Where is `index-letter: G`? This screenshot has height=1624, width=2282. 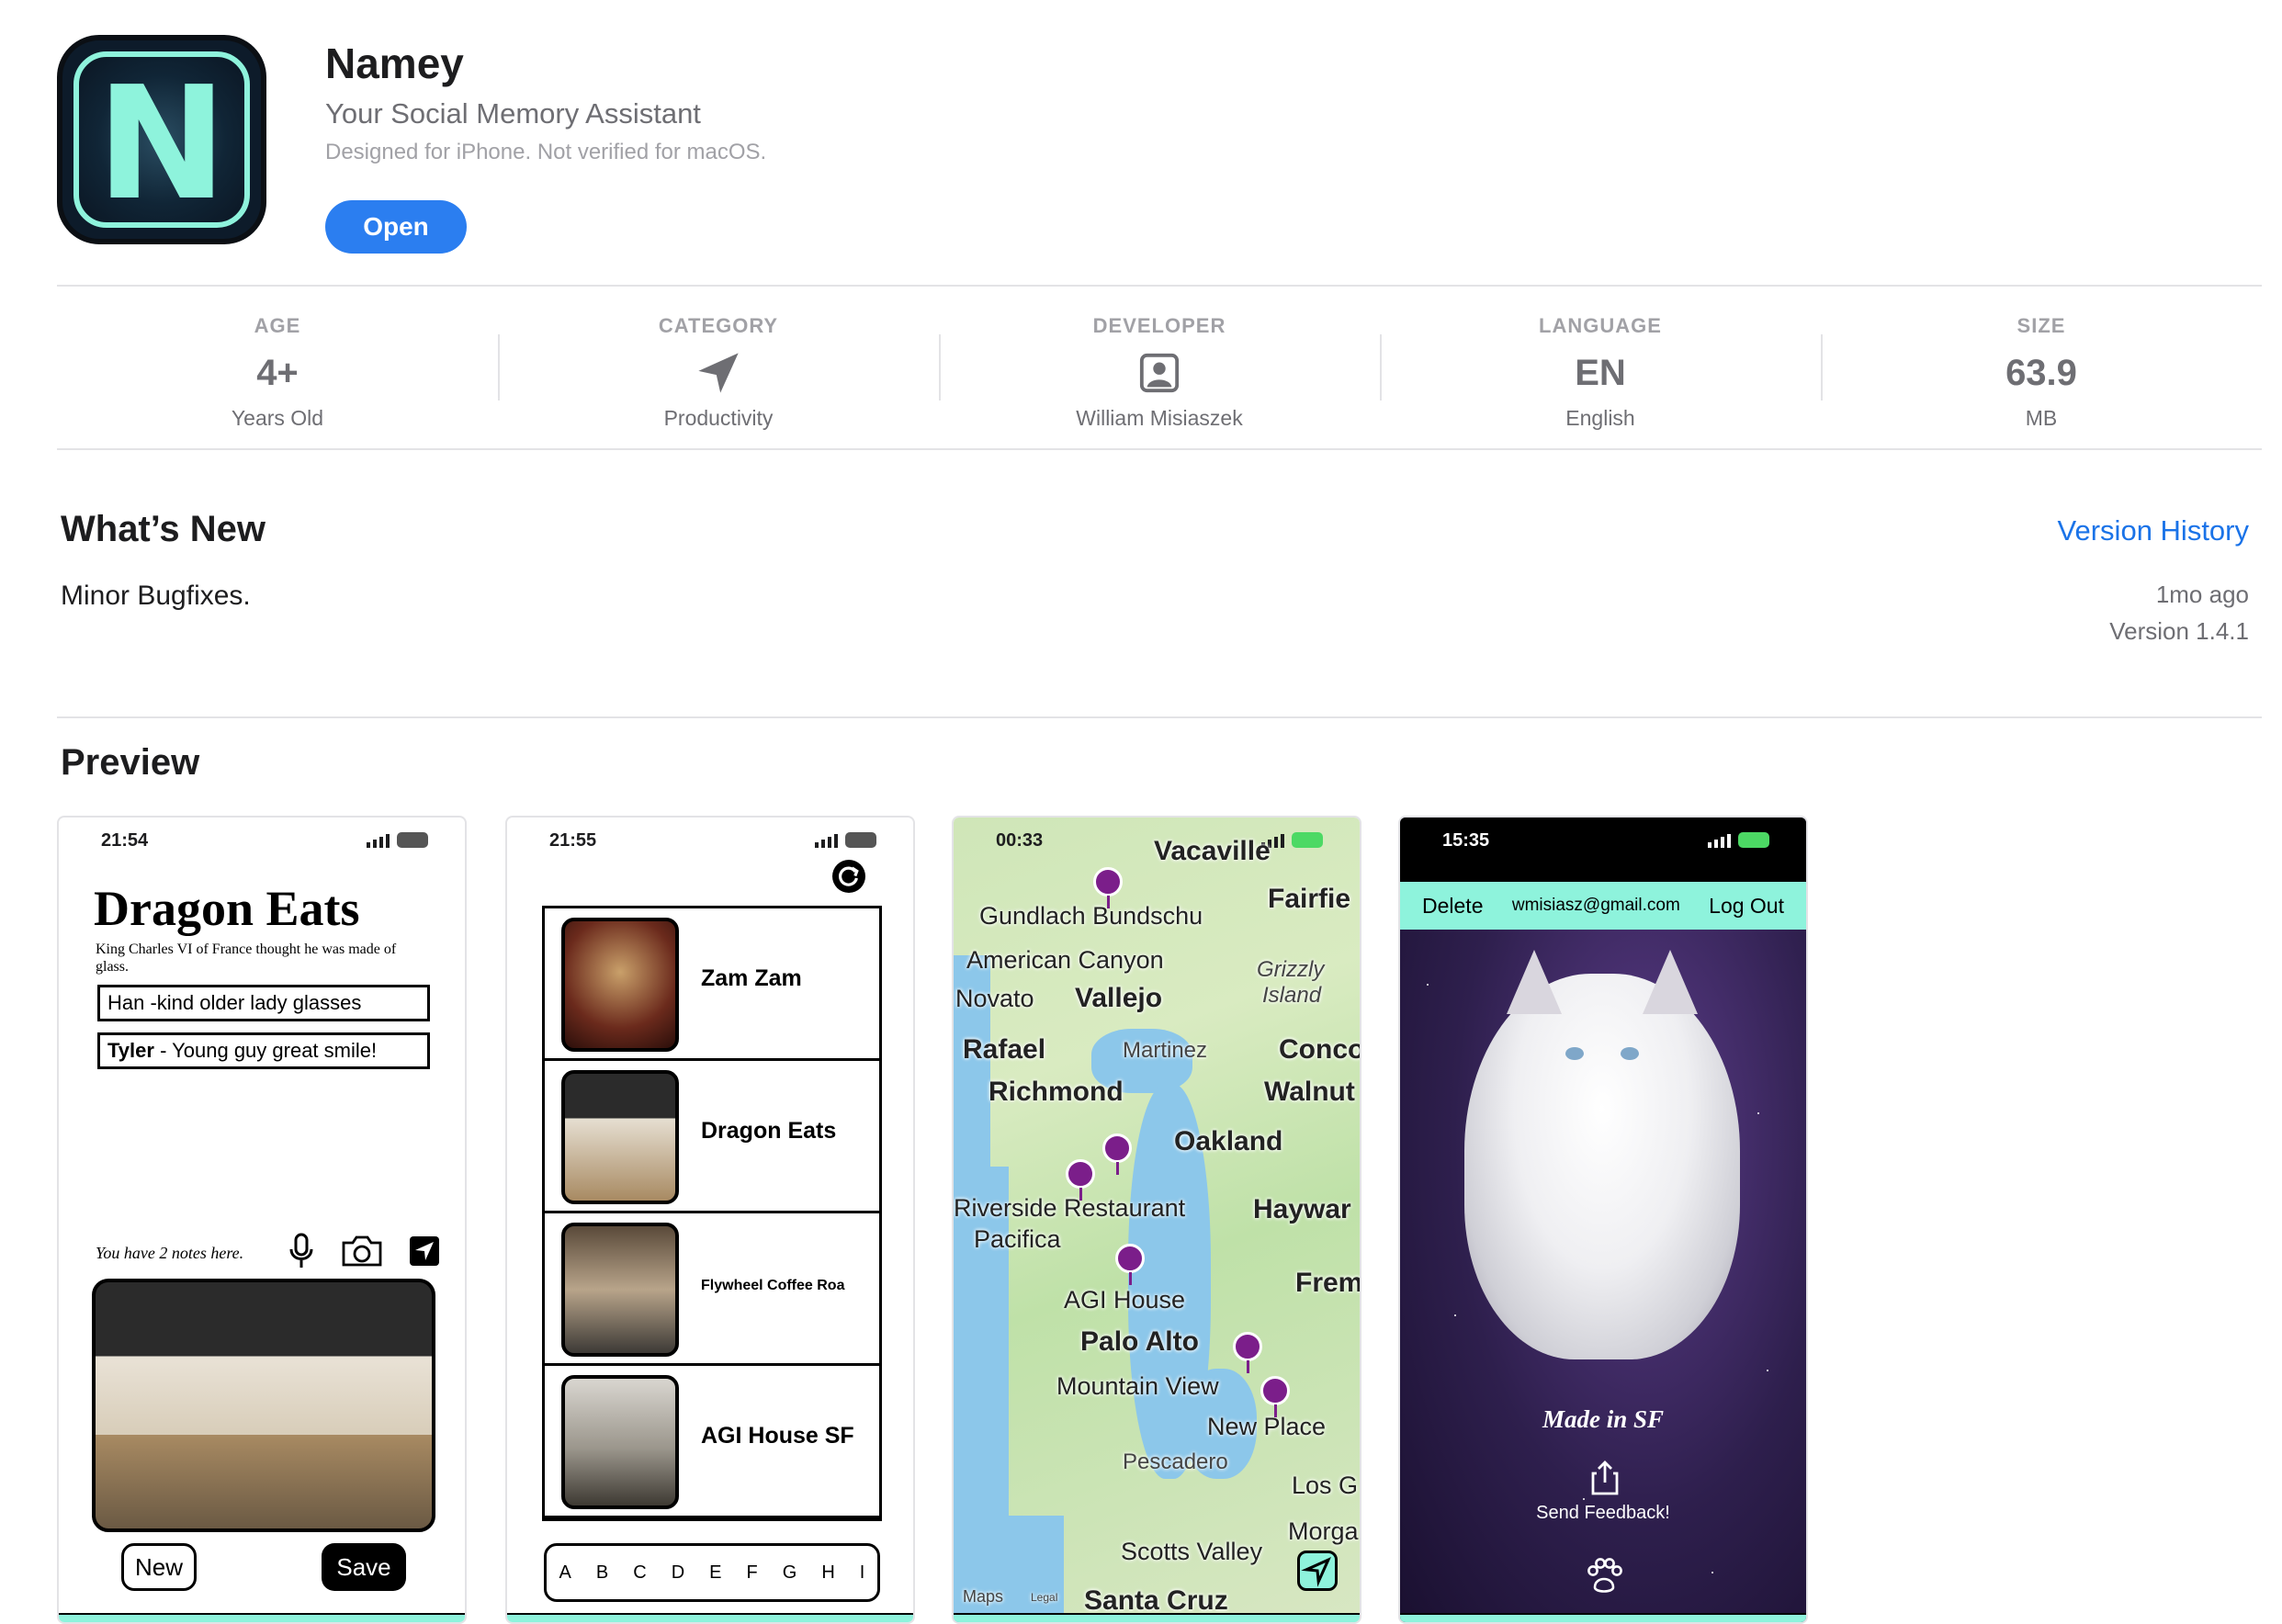 index-letter: G is located at coordinates (790, 1573).